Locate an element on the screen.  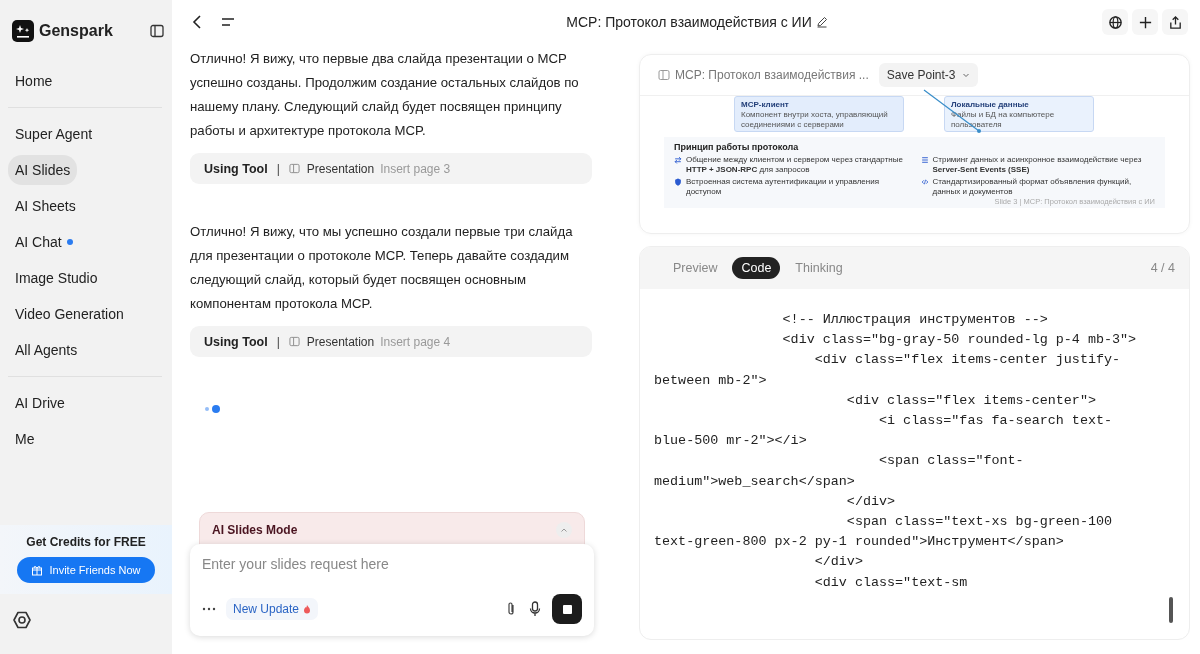
nav-item: AI Sheets is located at coordinates (45, 206).